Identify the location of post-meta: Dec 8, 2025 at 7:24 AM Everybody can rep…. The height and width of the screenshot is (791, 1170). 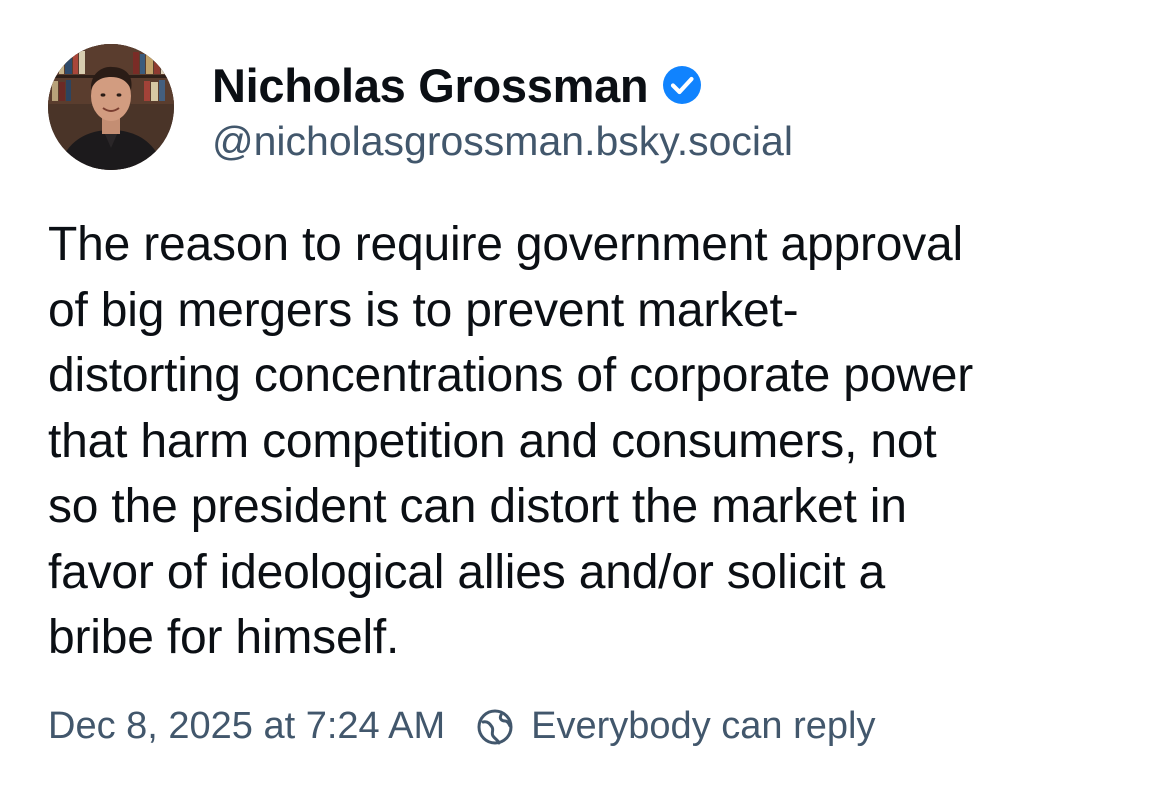
(461, 726).